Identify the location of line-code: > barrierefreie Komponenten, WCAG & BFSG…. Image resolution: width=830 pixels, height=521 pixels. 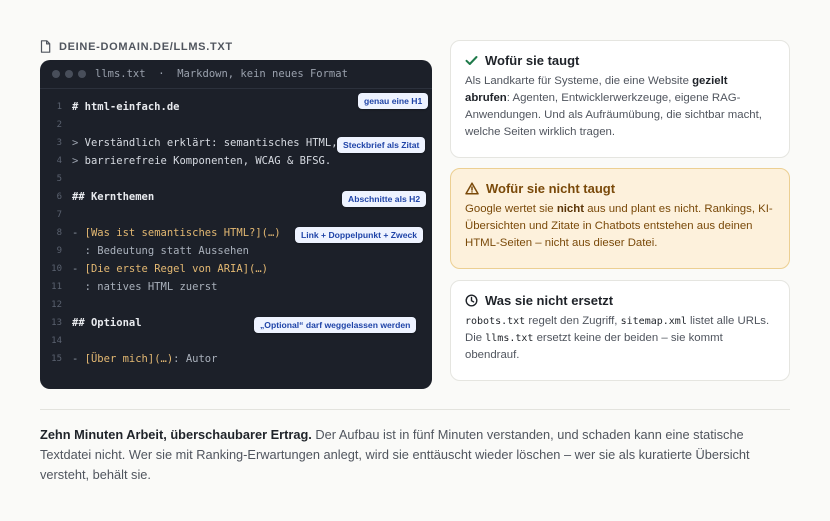
(202, 161).